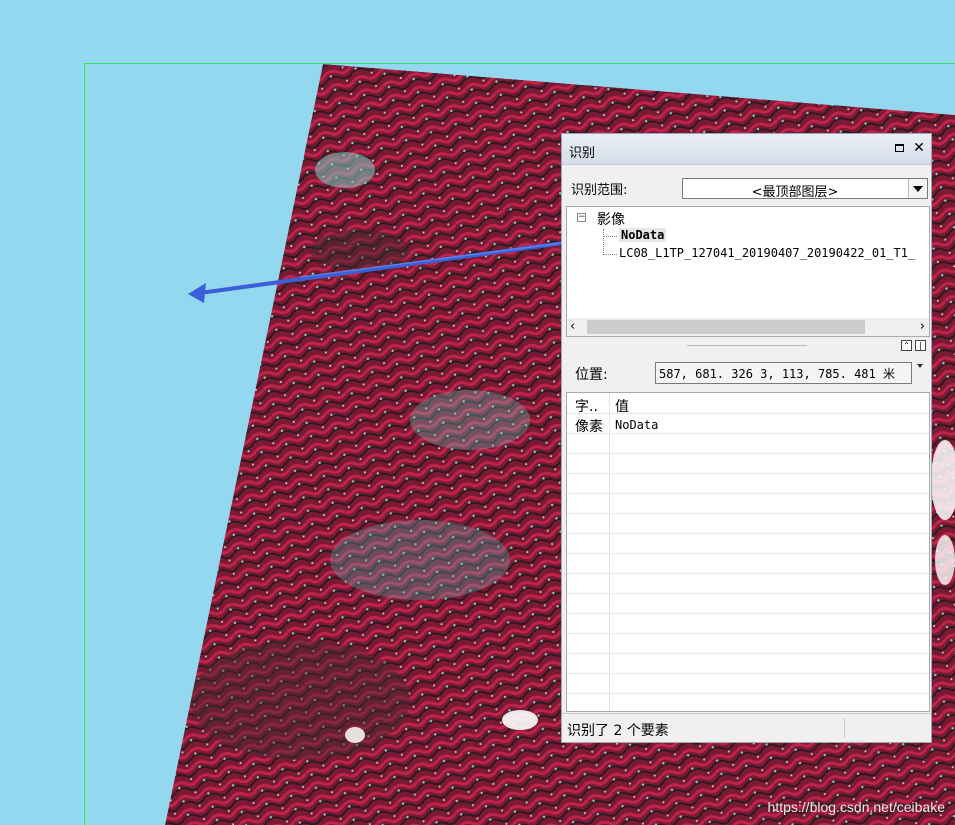  I want to click on scope-select: <最顶部图层>, so click(805, 189).